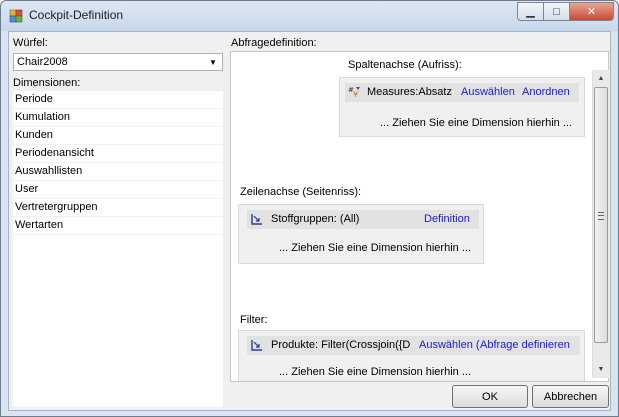 This screenshot has height=417, width=619. Describe the element at coordinates (601, 369) in the screenshot. I see `scroll-down-icon: ▼` at that location.